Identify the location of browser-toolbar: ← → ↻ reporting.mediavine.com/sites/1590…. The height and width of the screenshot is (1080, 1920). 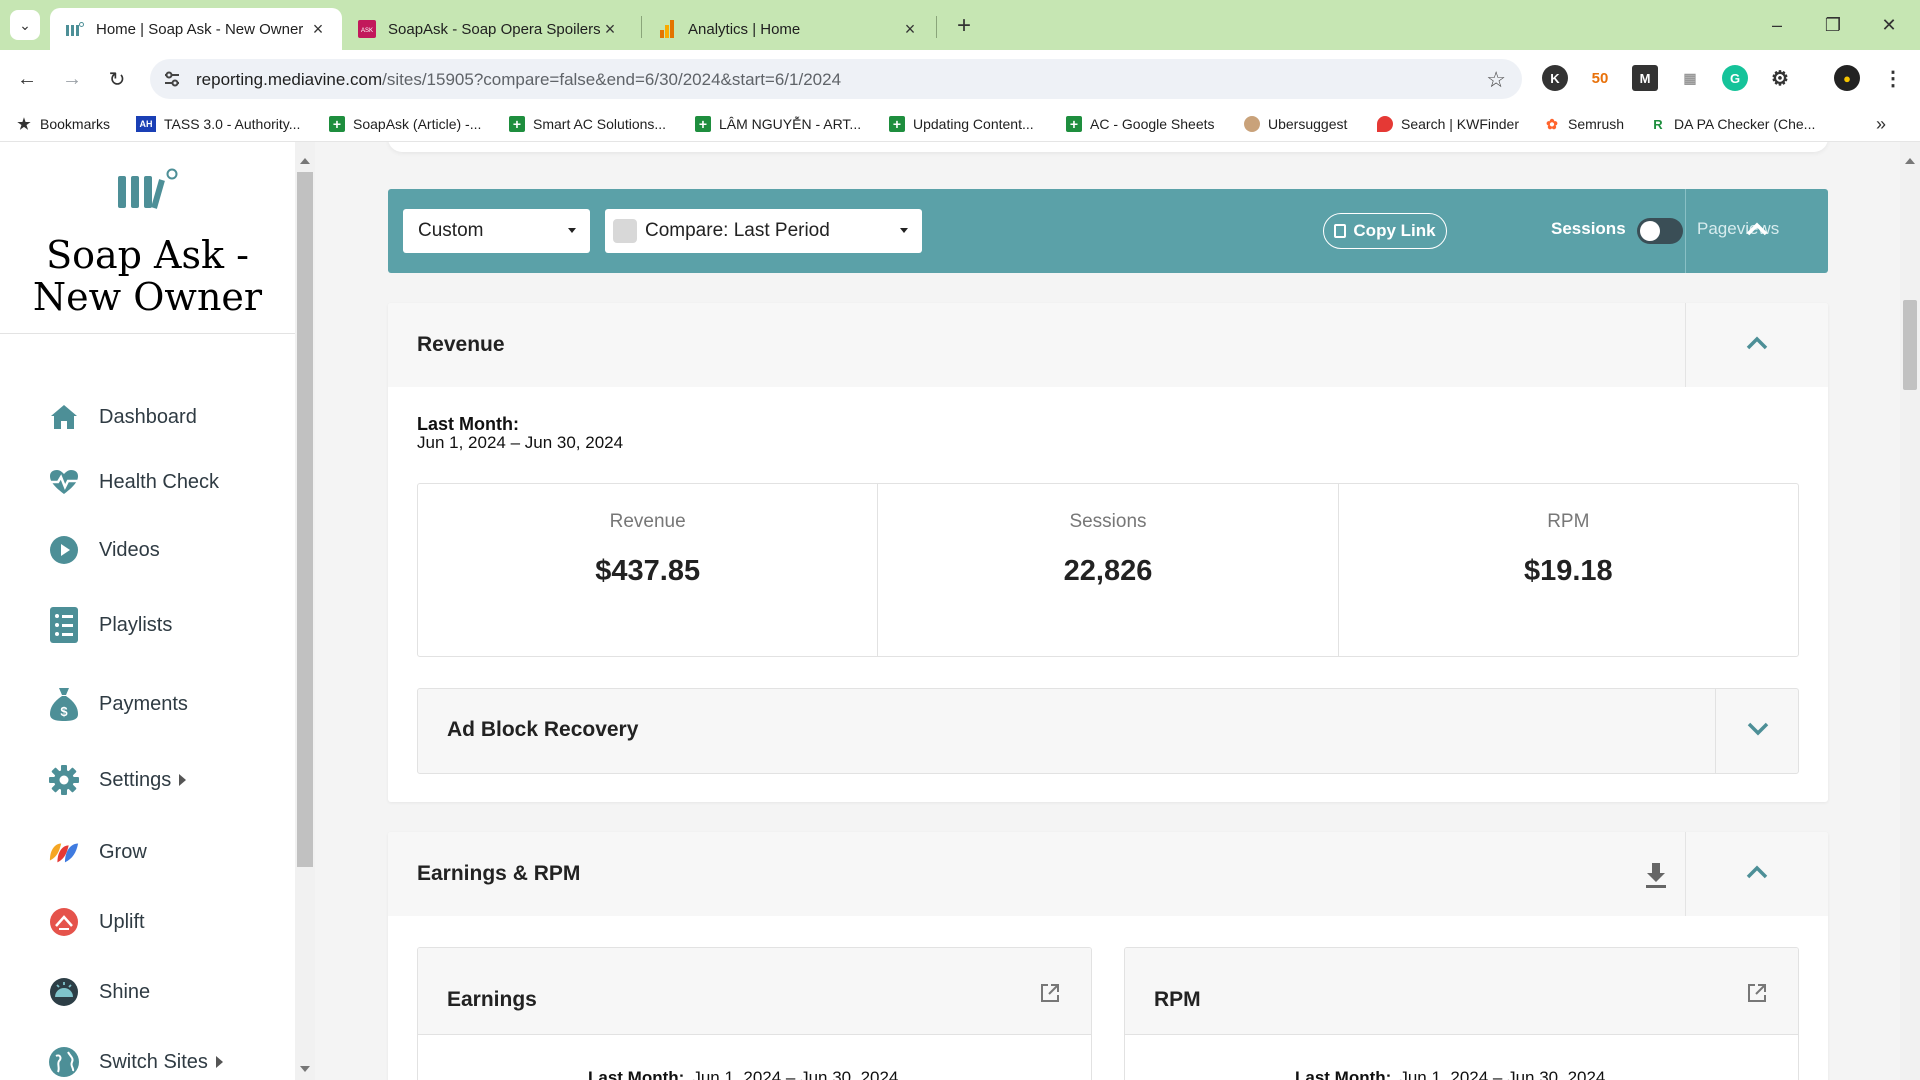
(960, 79).